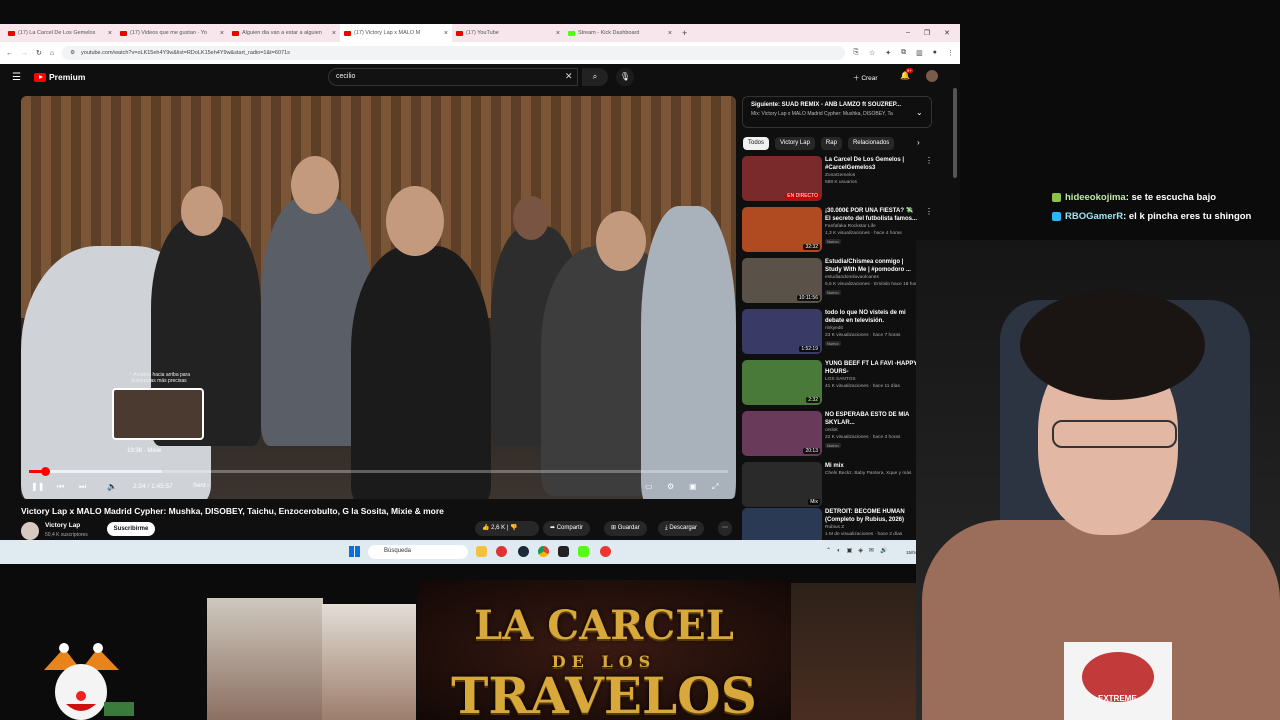  What do you see at coordinates (453, 77) in the screenshot?
I see `search-input: cecilio` at bounding box center [453, 77].